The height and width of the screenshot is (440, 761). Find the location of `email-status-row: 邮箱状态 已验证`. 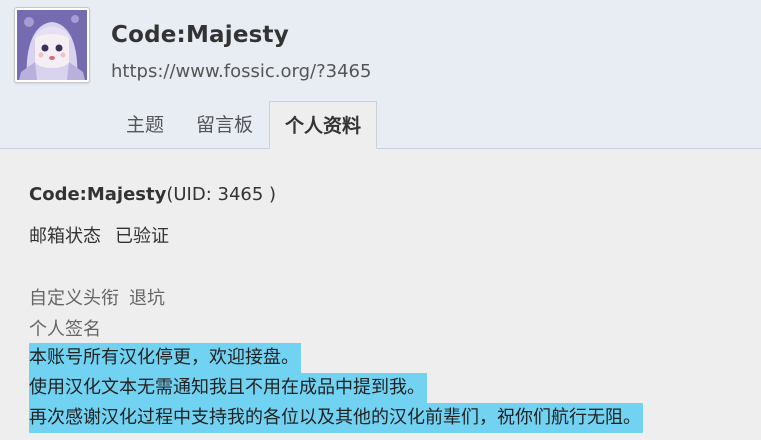

email-status-row: 邮箱状态 已验证 is located at coordinates (99, 235).